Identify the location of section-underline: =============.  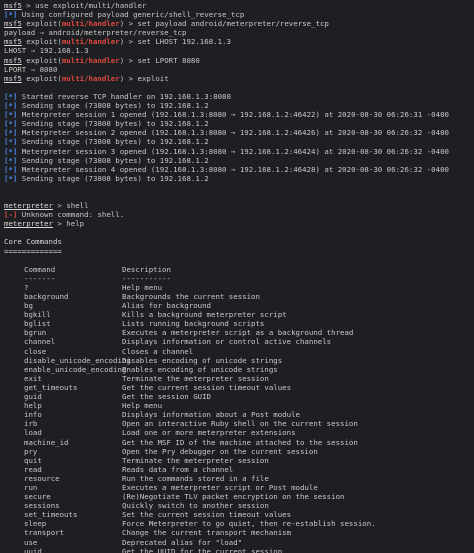
(33, 251).